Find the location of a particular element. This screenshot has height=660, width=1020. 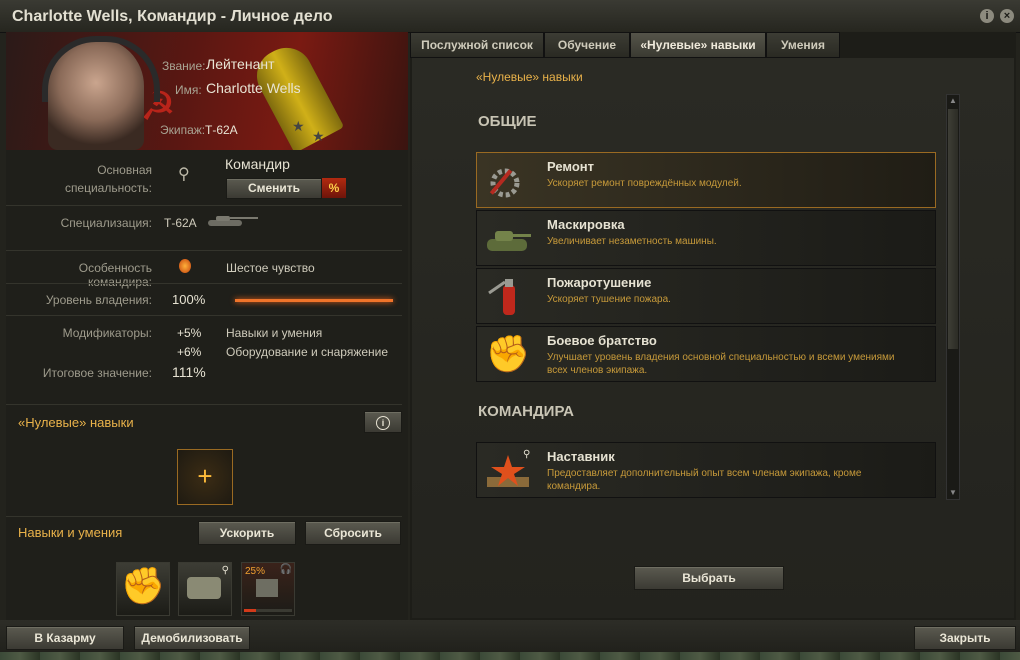

percent-badge: % is located at coordinates (334, 188).